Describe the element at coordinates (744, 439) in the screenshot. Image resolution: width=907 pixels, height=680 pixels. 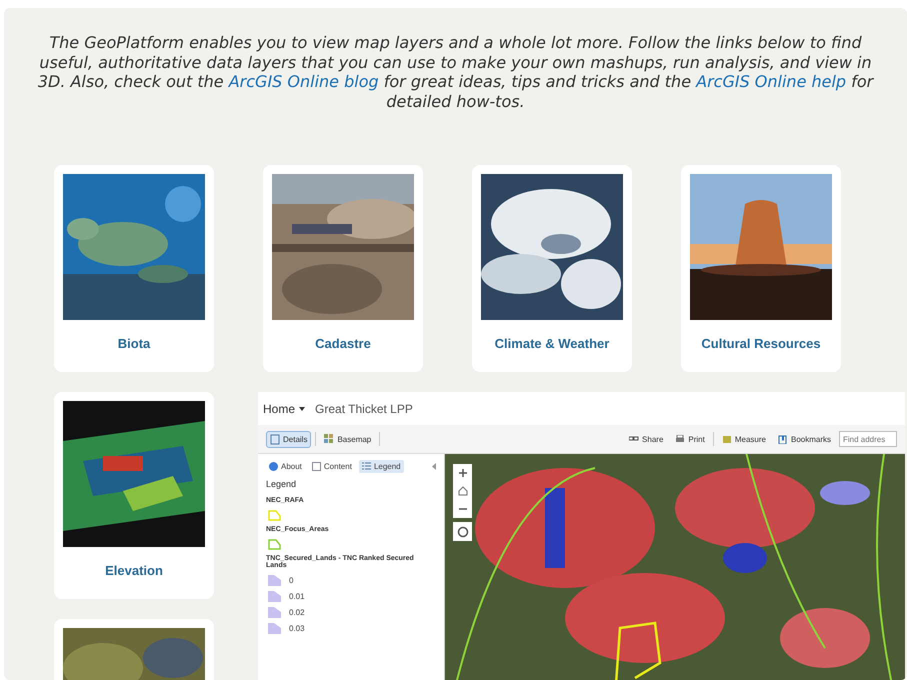
I see `toolbar-button: Measure` at that location.